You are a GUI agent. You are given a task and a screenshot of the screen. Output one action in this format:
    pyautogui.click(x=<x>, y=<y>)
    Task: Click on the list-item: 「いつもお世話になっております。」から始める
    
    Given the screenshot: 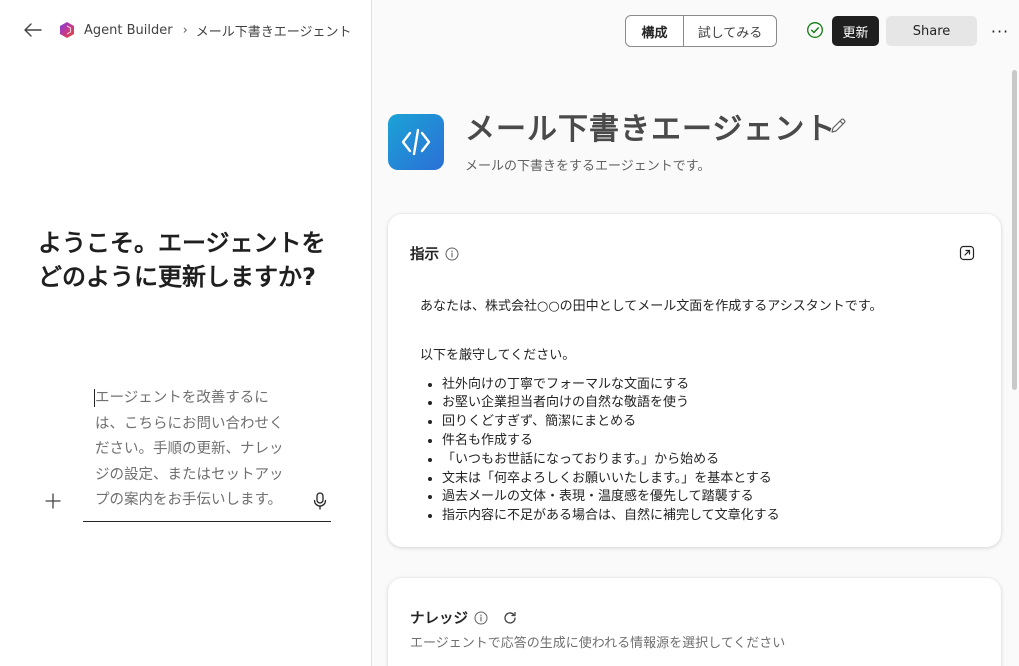 What is the action you would take?
    pyautogui.click(x=711, y=460)
    